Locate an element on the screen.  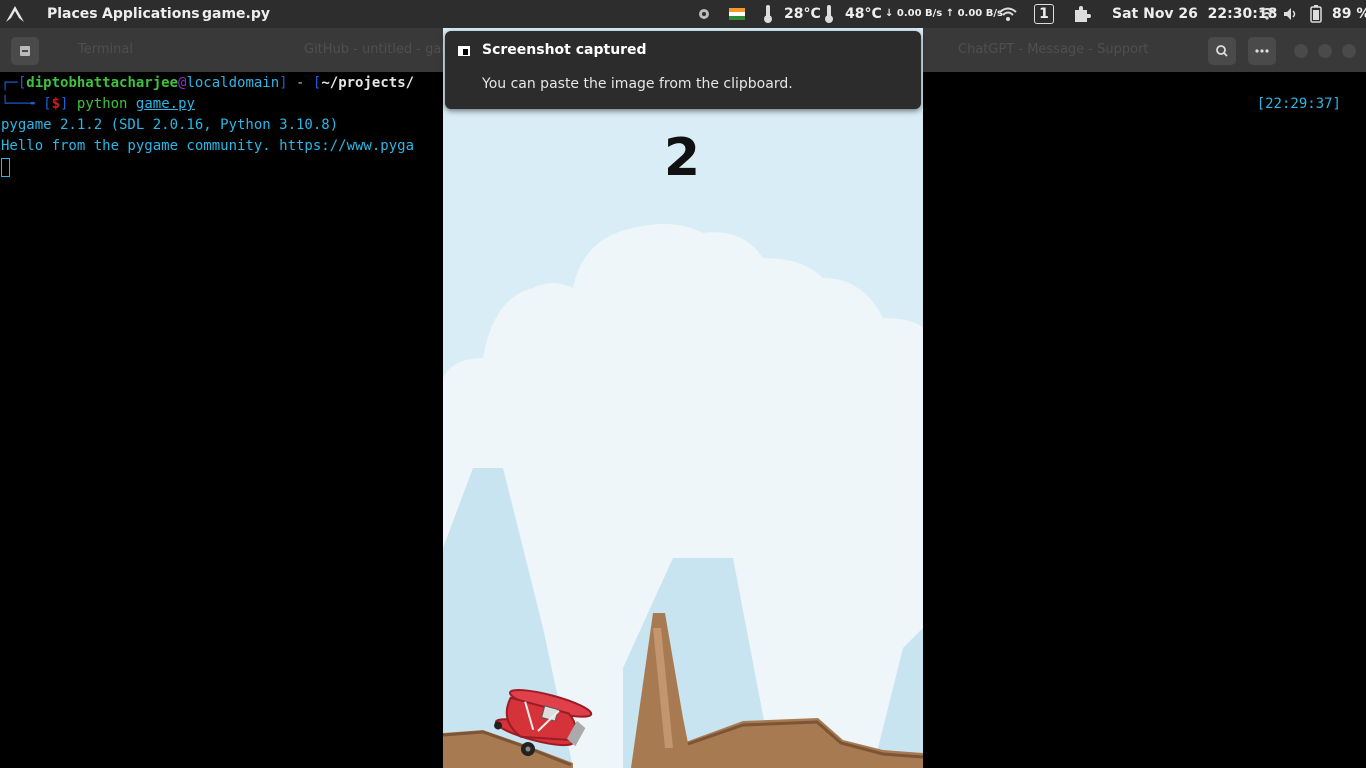
close-button is located at coordinates (1349, 51).